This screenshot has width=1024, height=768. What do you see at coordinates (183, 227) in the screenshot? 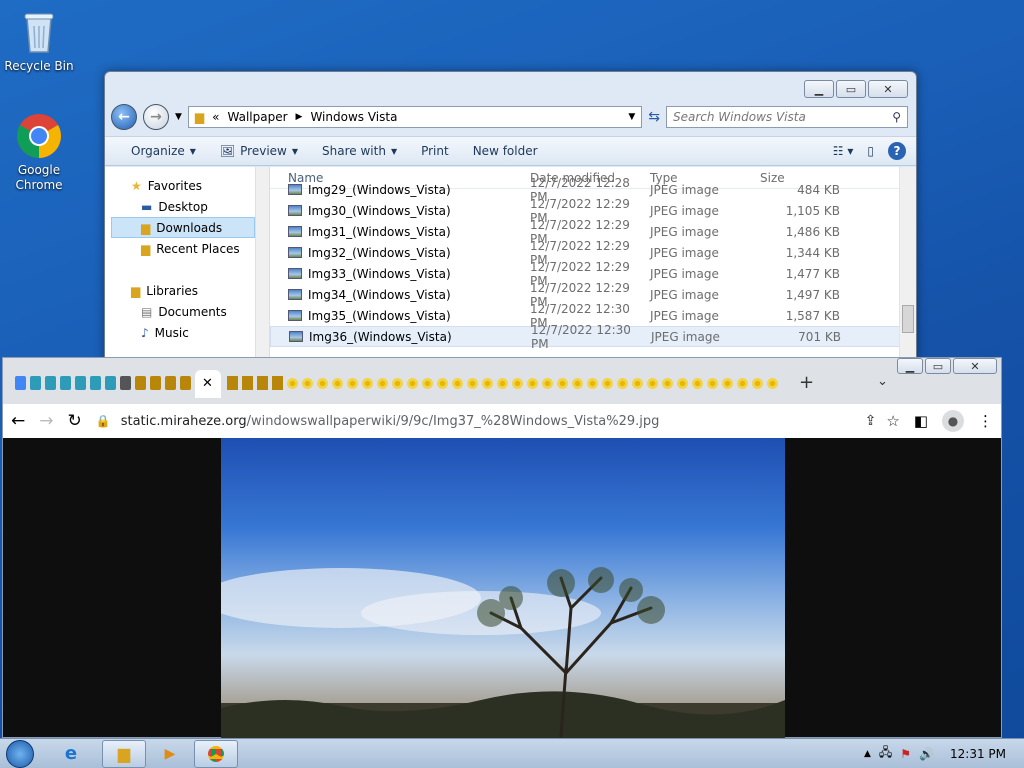
I see `nav-downloads: ▆ Downloads` at bounding box center [183, 227].